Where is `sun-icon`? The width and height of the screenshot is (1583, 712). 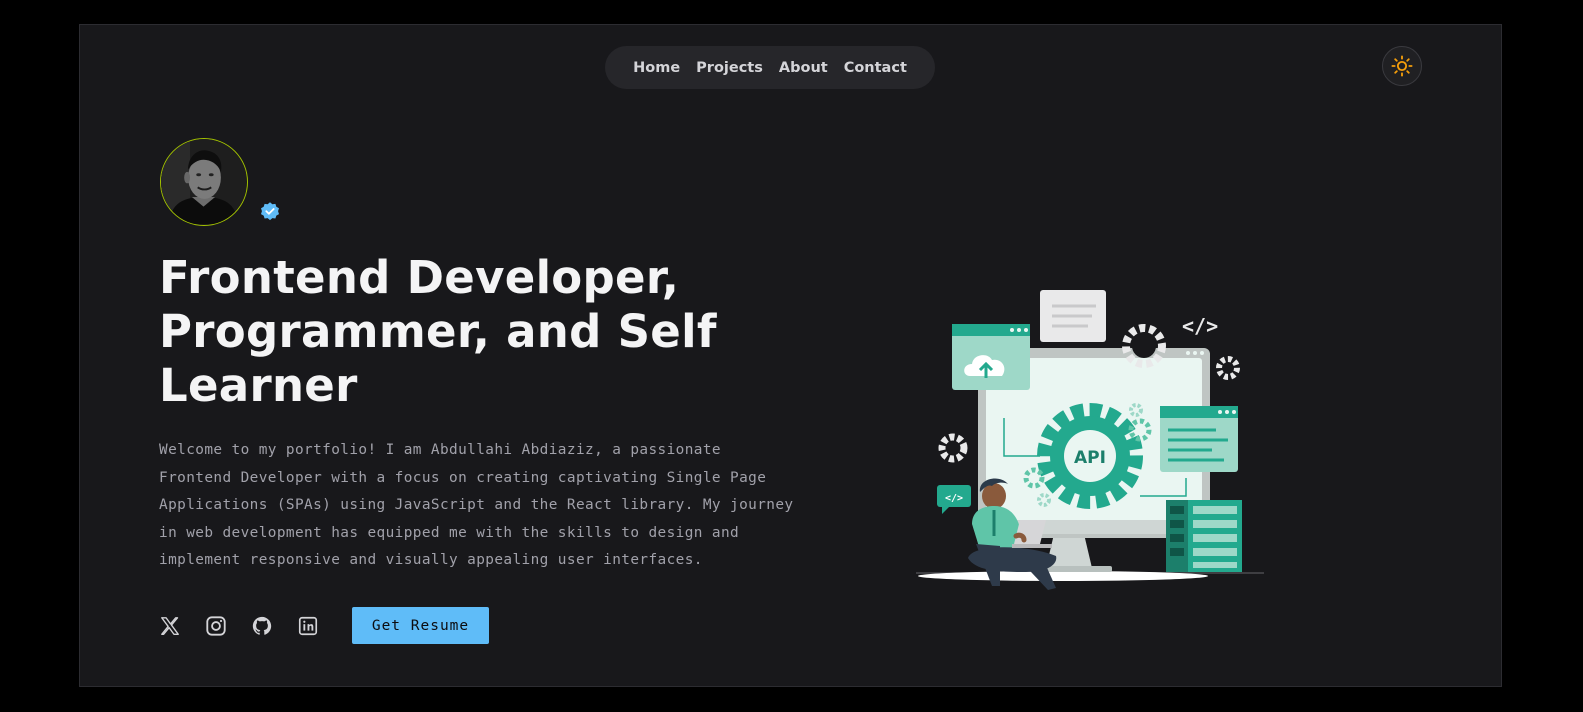
sun-icon is located at coordinates (1402, 66).